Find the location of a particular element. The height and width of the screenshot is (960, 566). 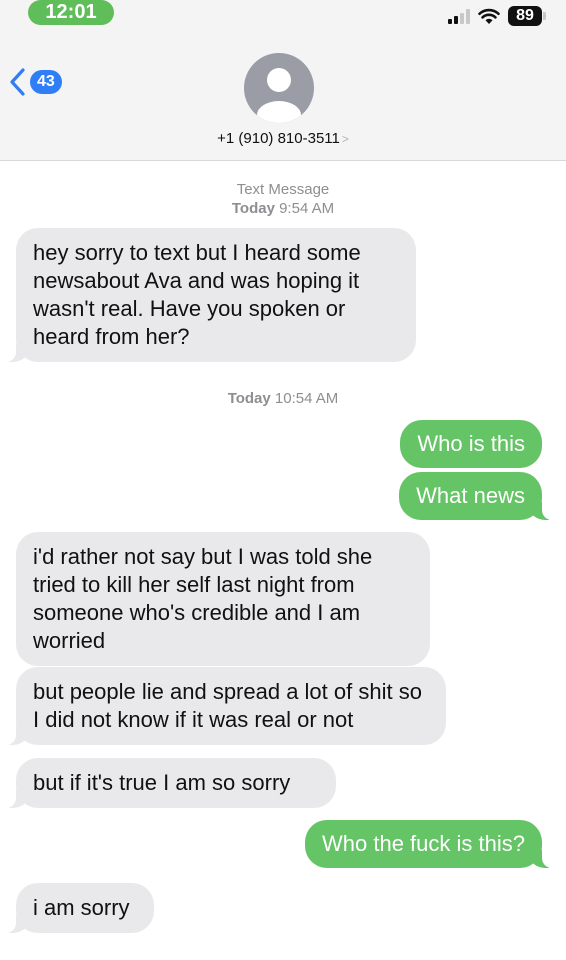

back-button: 43 is located at coordinates (35, 82).